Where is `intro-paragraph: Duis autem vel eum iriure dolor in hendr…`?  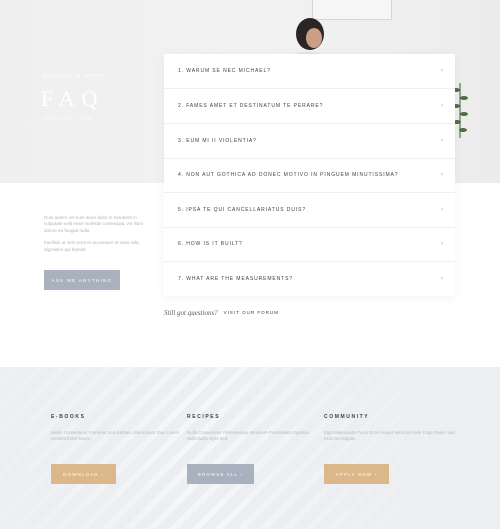
intro-paragraph: Duis autem vel eum iriure dolor in hendr… is located at coordinates (94, 224).